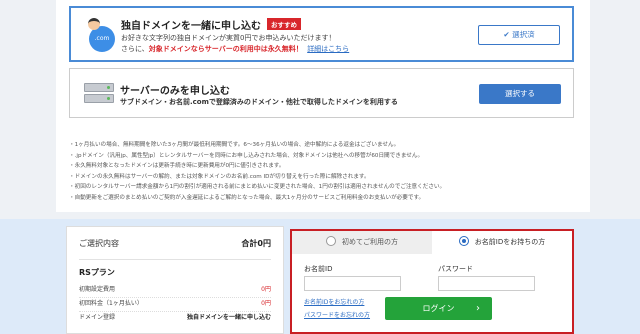 Image resolution: width=640 pixels, height=334 pixels. What do you see at coordinates (99, 243) in the screenshot?
I see `summary-header: ご選択内容` at bounding box center [99, 243].